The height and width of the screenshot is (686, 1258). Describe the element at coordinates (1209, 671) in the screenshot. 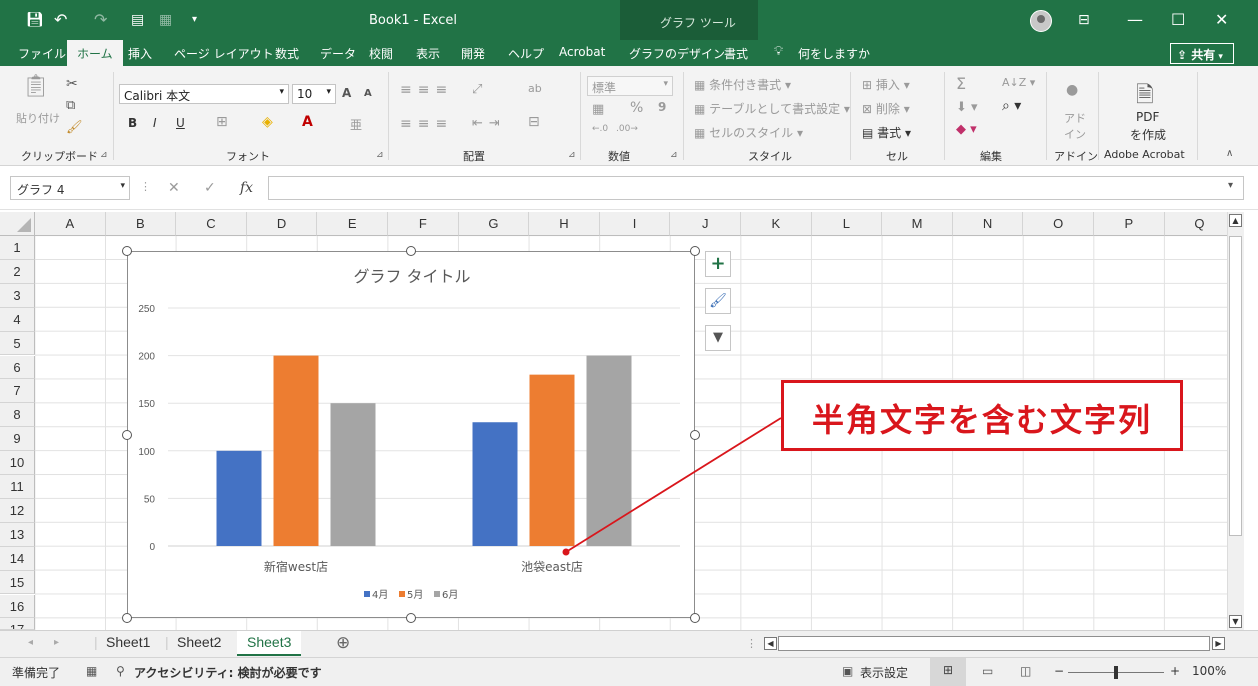

I see `zoom-level: 100%` at that location.